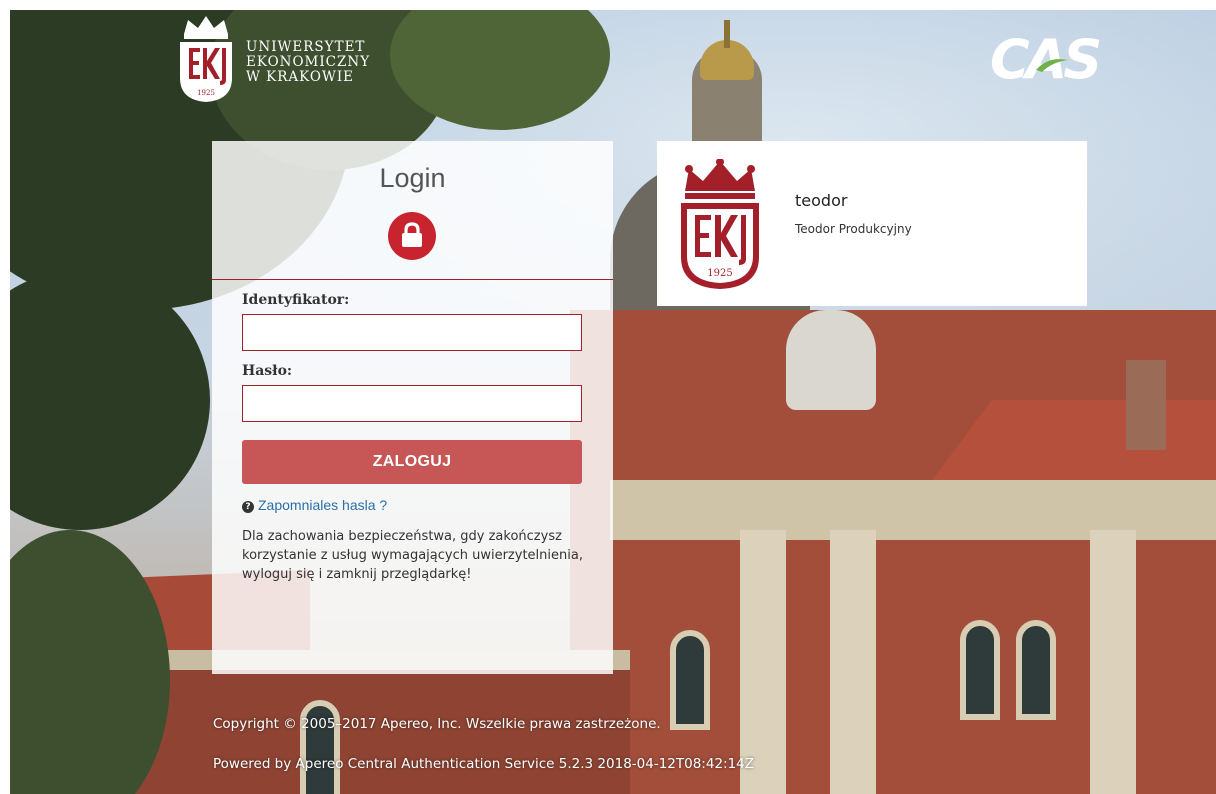  What do you see at coordinates (296, 300) in the screenshot?
I see `username-label: Identyfikator:` at bounding box center [296, 300].